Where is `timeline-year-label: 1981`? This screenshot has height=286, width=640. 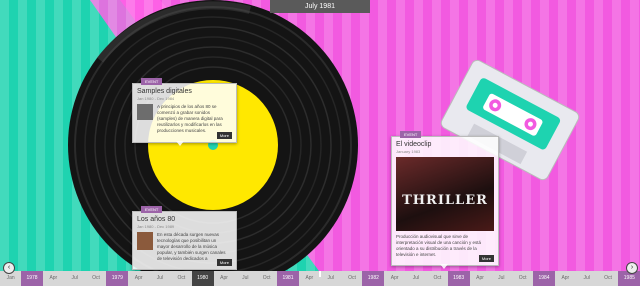 timeline-year-label: 1981 is located at coordinates (288, 278).